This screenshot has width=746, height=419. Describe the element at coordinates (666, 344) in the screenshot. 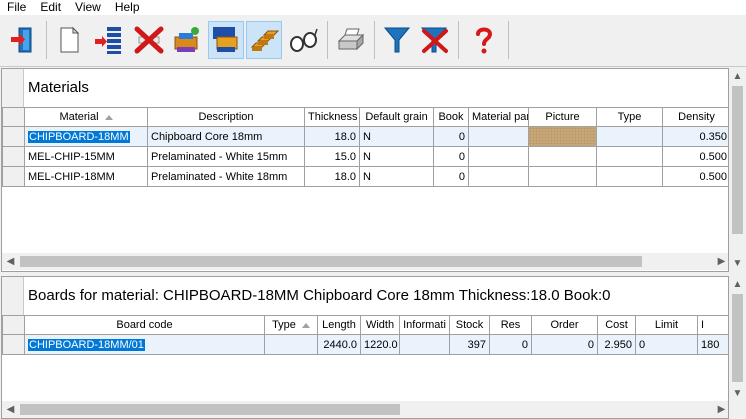

I see `cell-limit: 0` at that location.